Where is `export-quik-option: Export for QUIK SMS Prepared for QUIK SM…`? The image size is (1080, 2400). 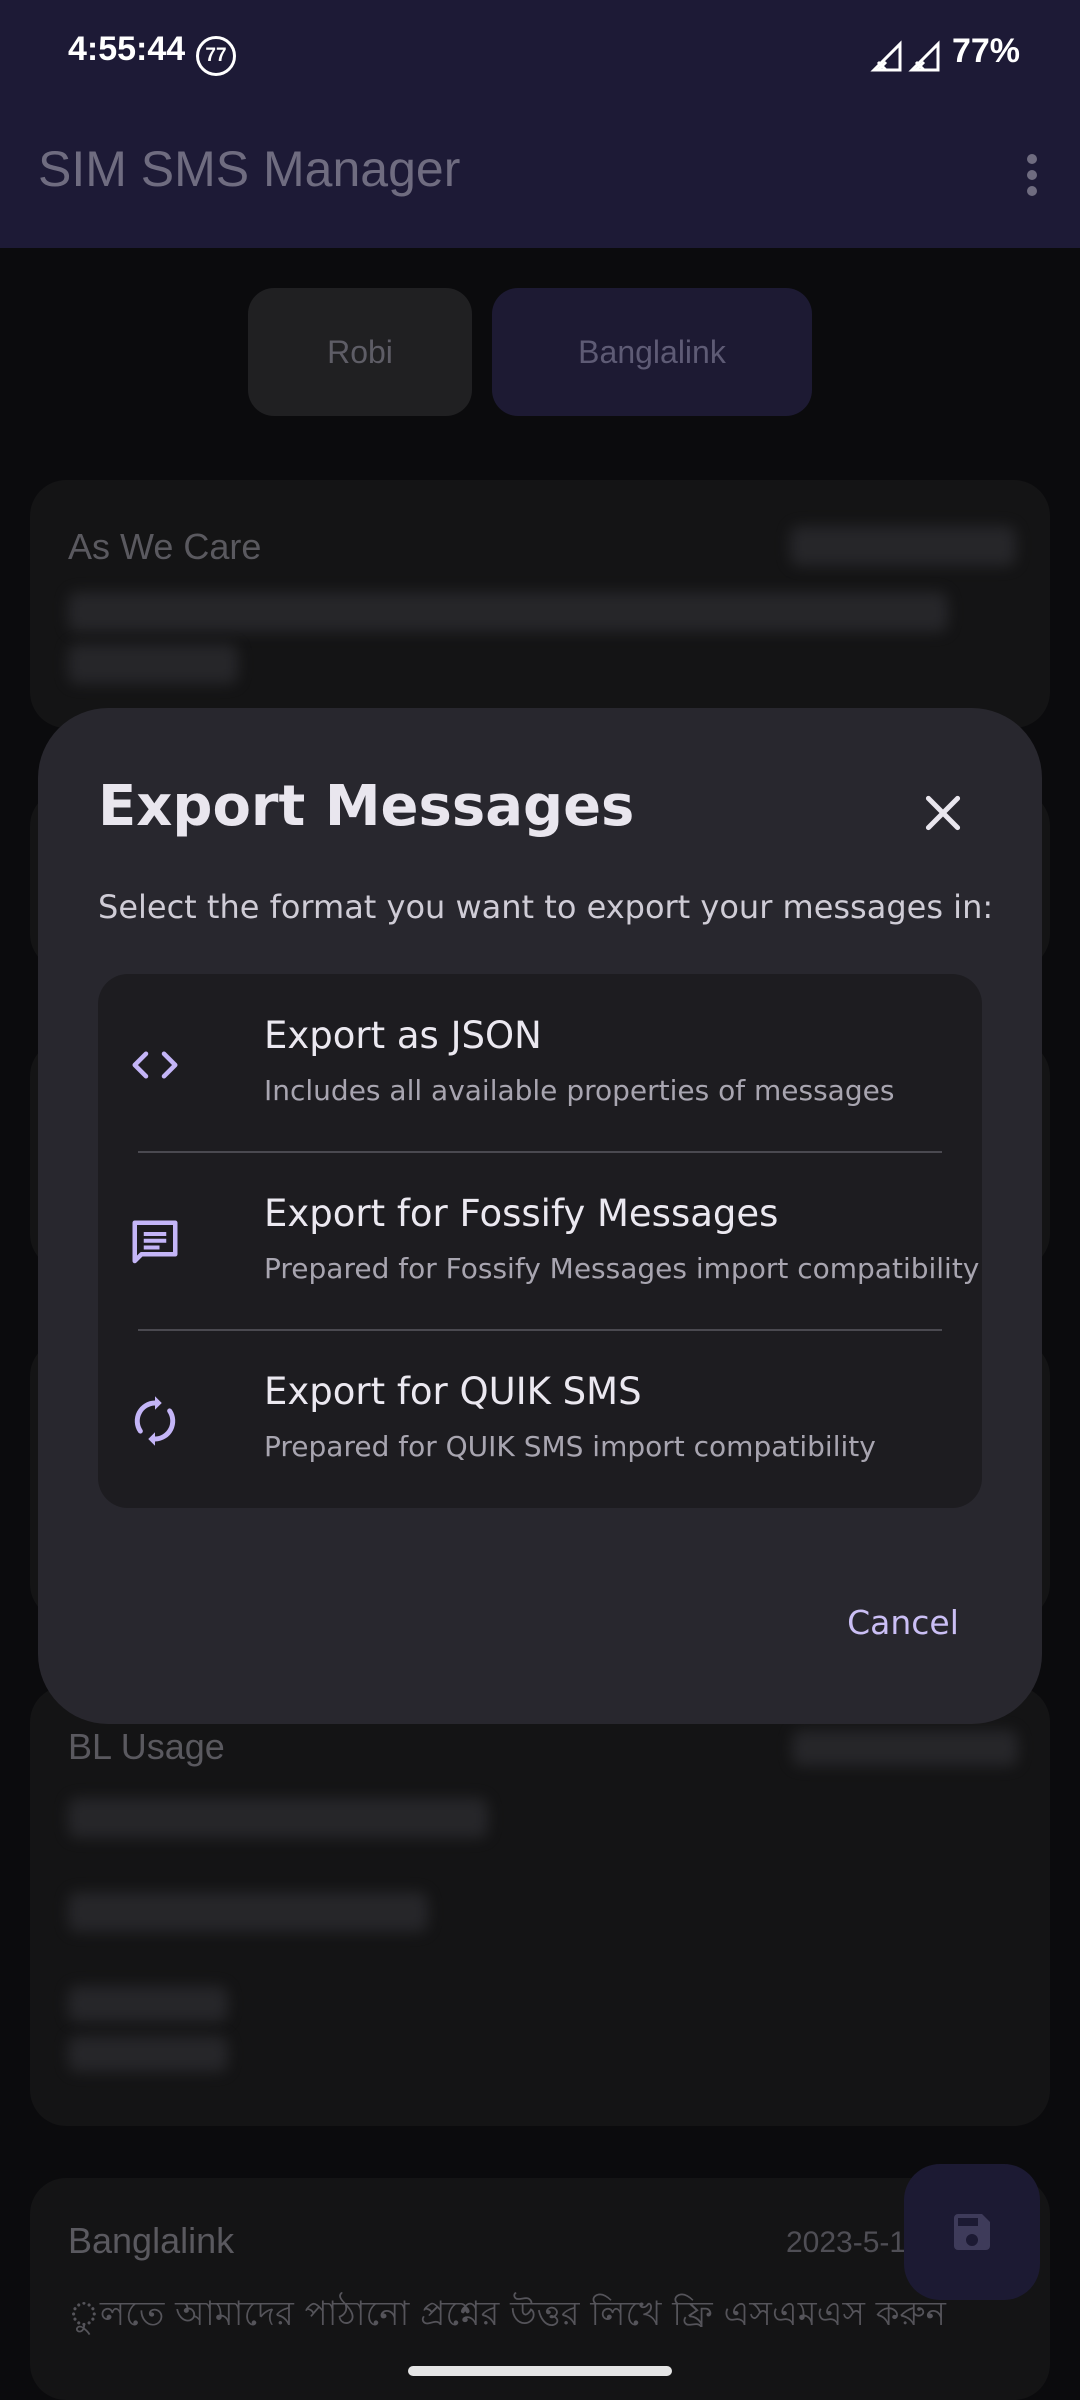 export-quik-option: Export for QUIK SMS Prepared for QUIK SM… is located at coordinates (540, 1419).